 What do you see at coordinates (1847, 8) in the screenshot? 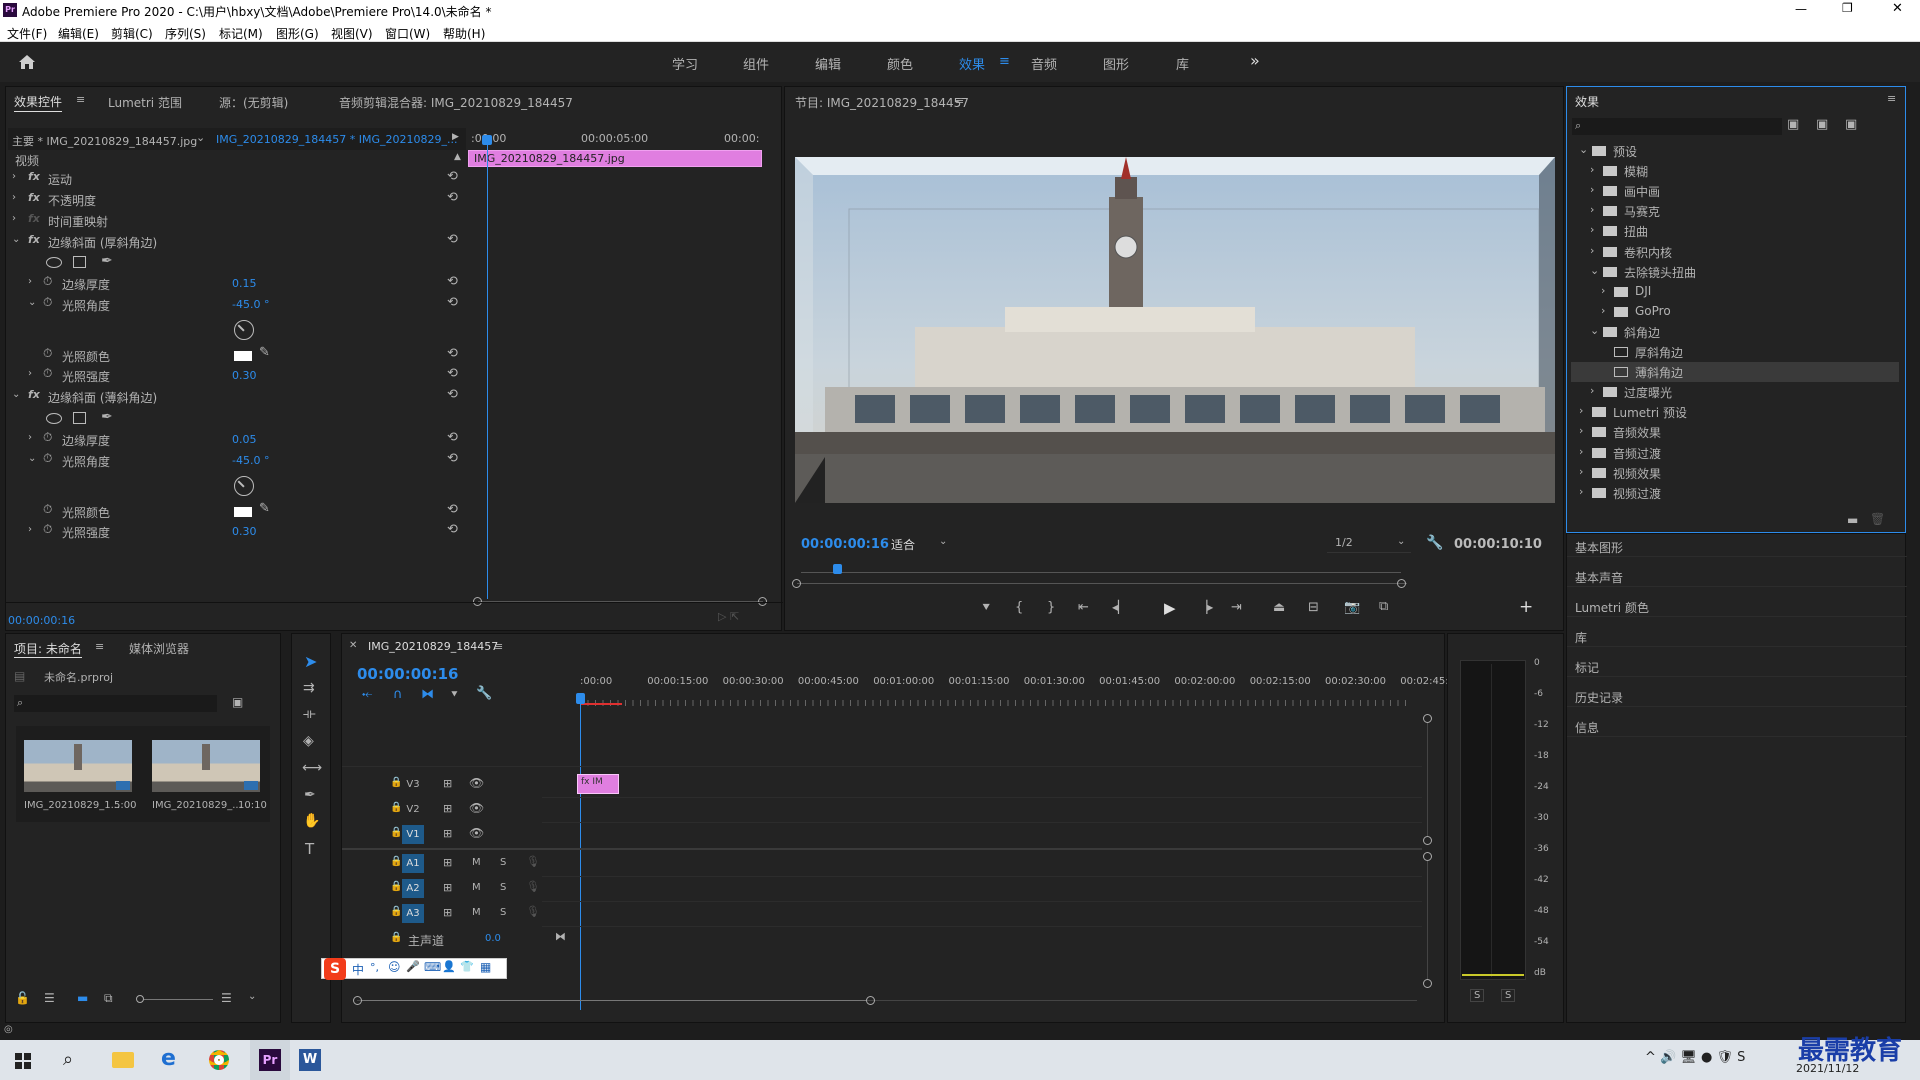
I see `maximize-button: ❐` at bounding box center [1847, 8].